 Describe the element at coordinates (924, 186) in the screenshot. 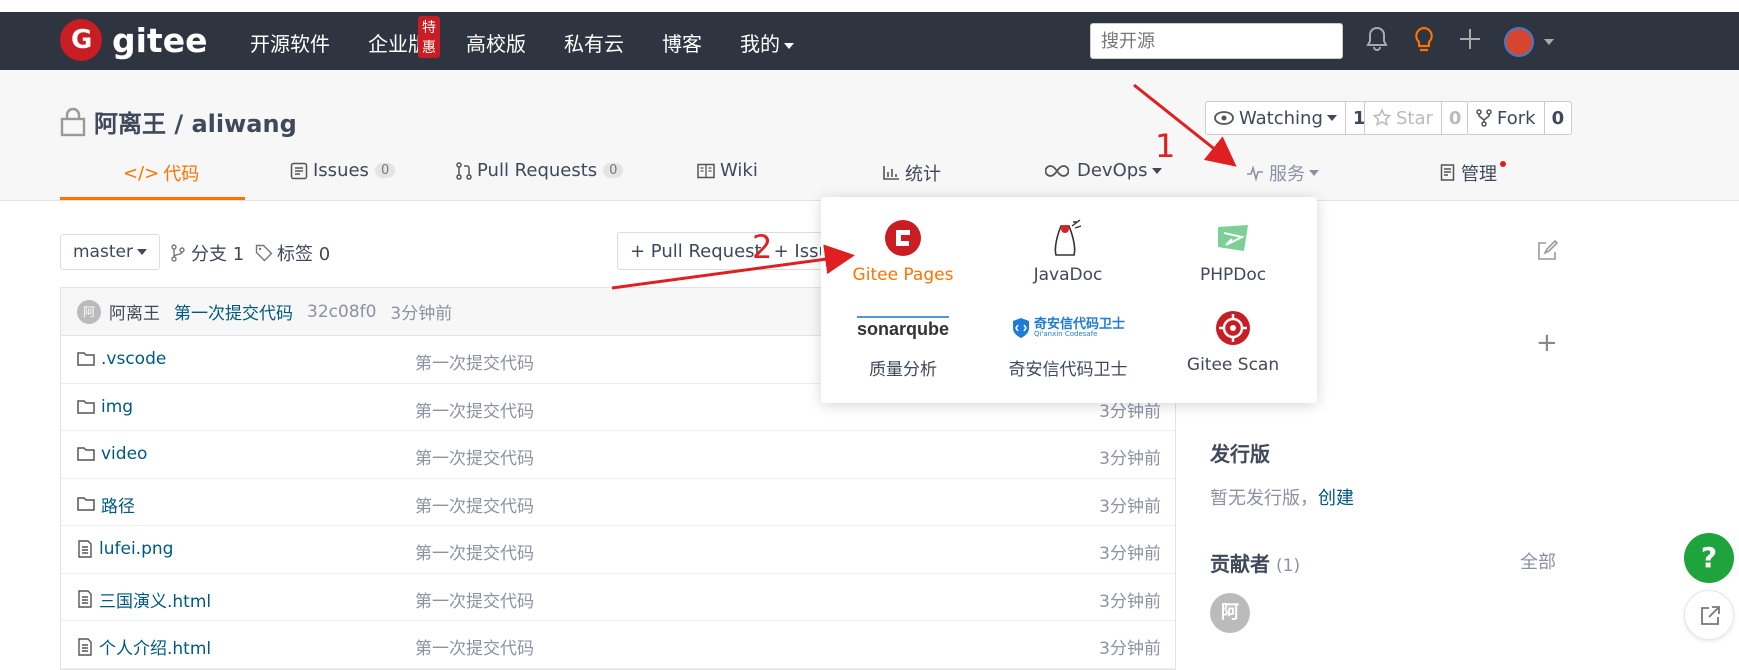

I see `annotation-arrows` at that location.